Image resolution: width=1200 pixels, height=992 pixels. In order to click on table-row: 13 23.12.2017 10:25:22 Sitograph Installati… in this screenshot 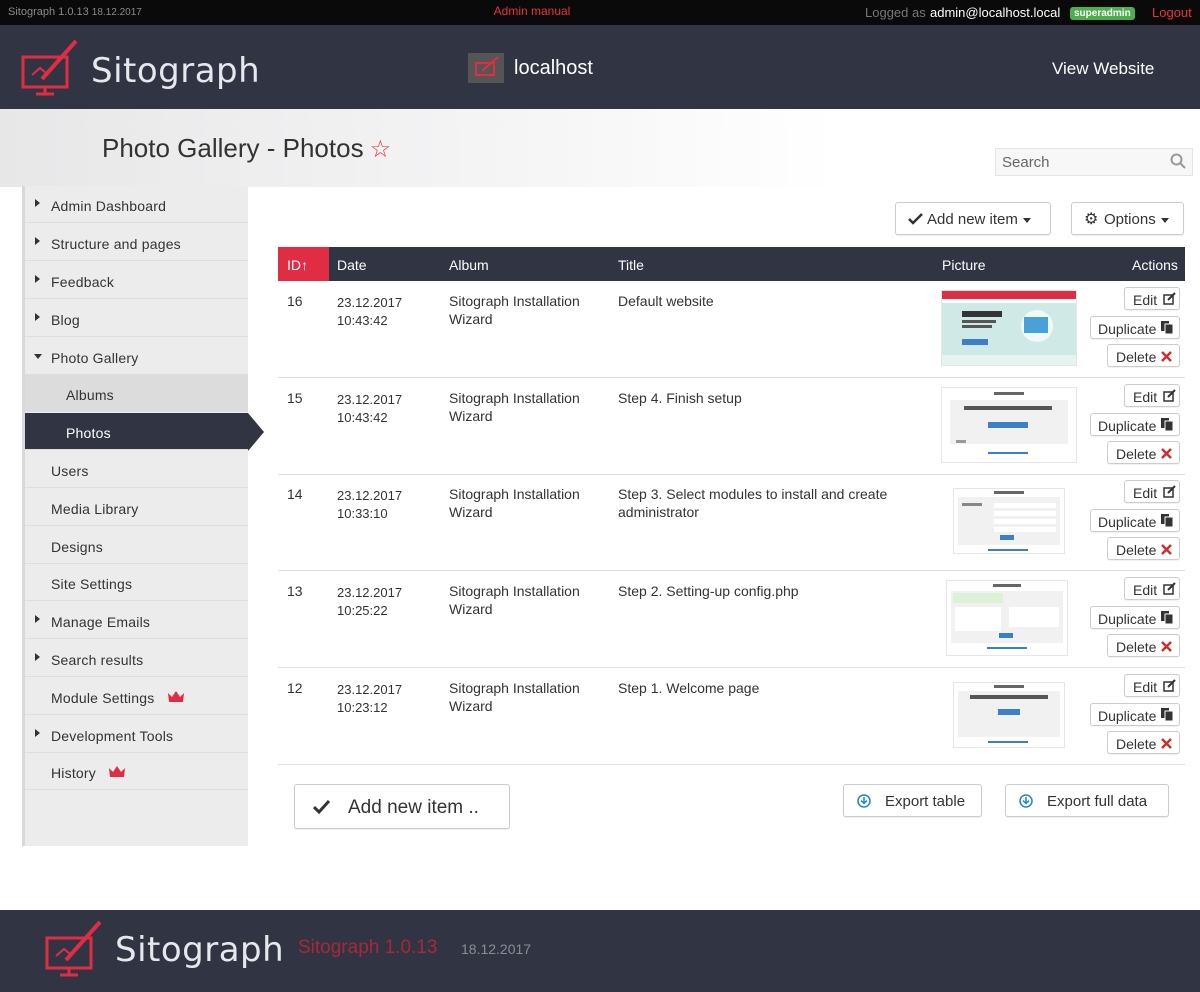, I will do `click(731, 620)`.